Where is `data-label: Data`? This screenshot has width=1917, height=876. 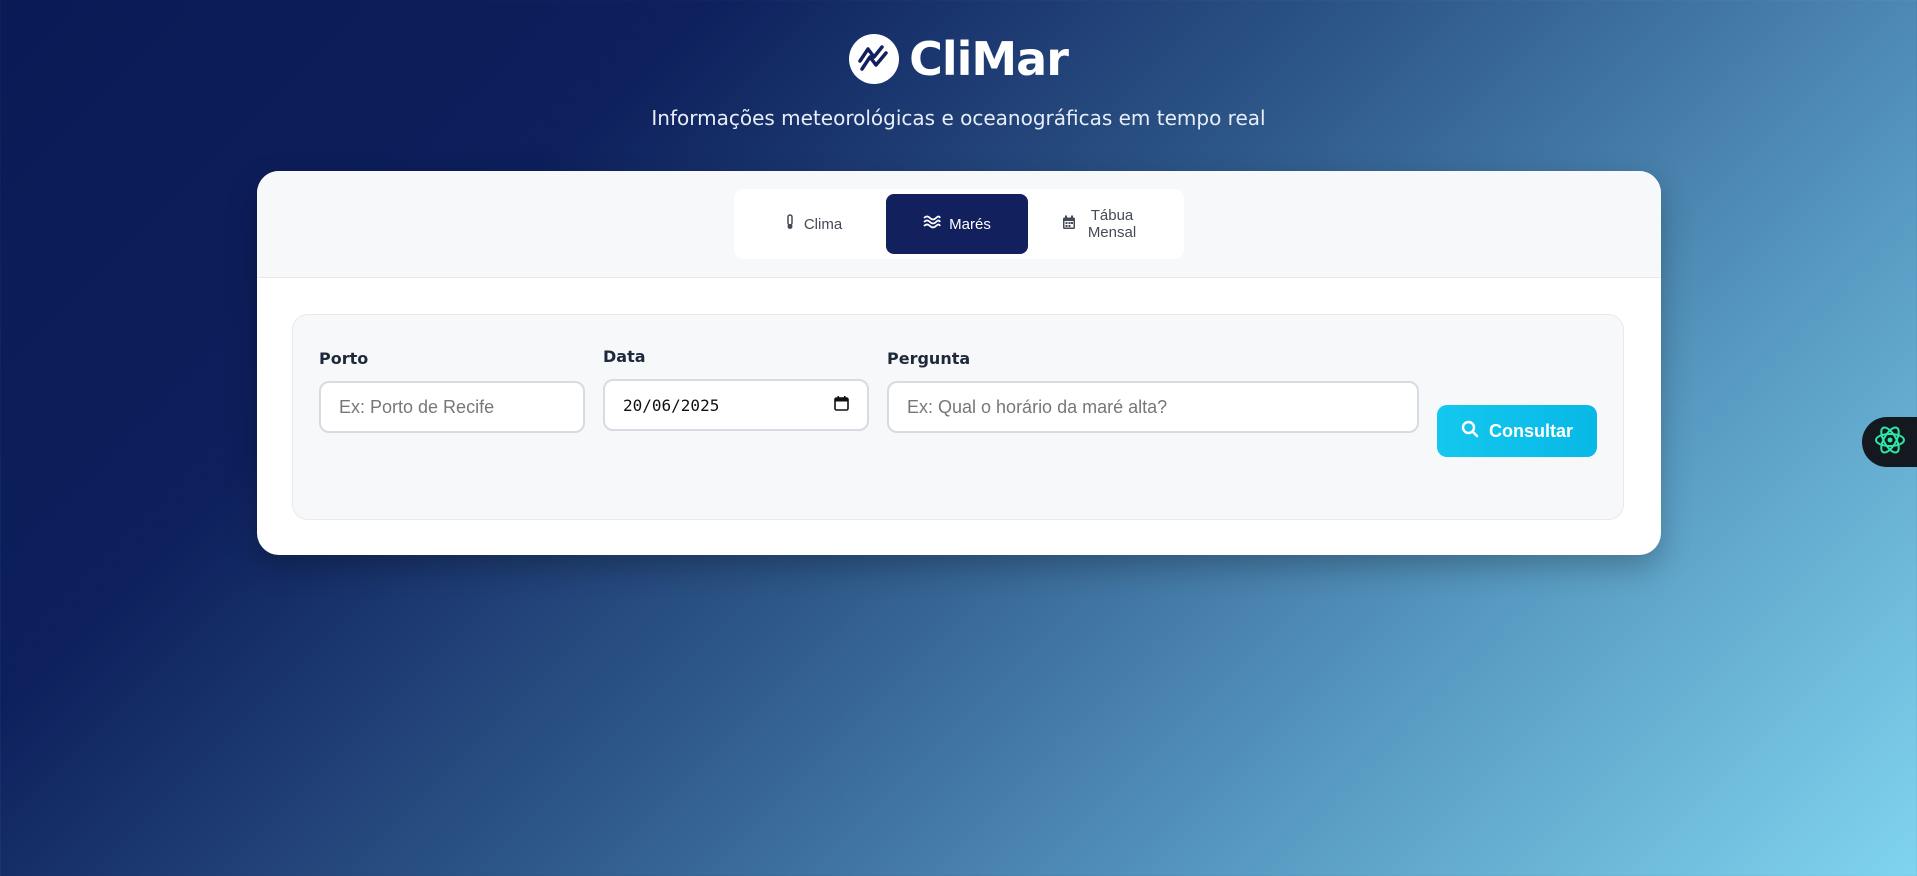
data-label: Data is located at coordinates (624, 356).